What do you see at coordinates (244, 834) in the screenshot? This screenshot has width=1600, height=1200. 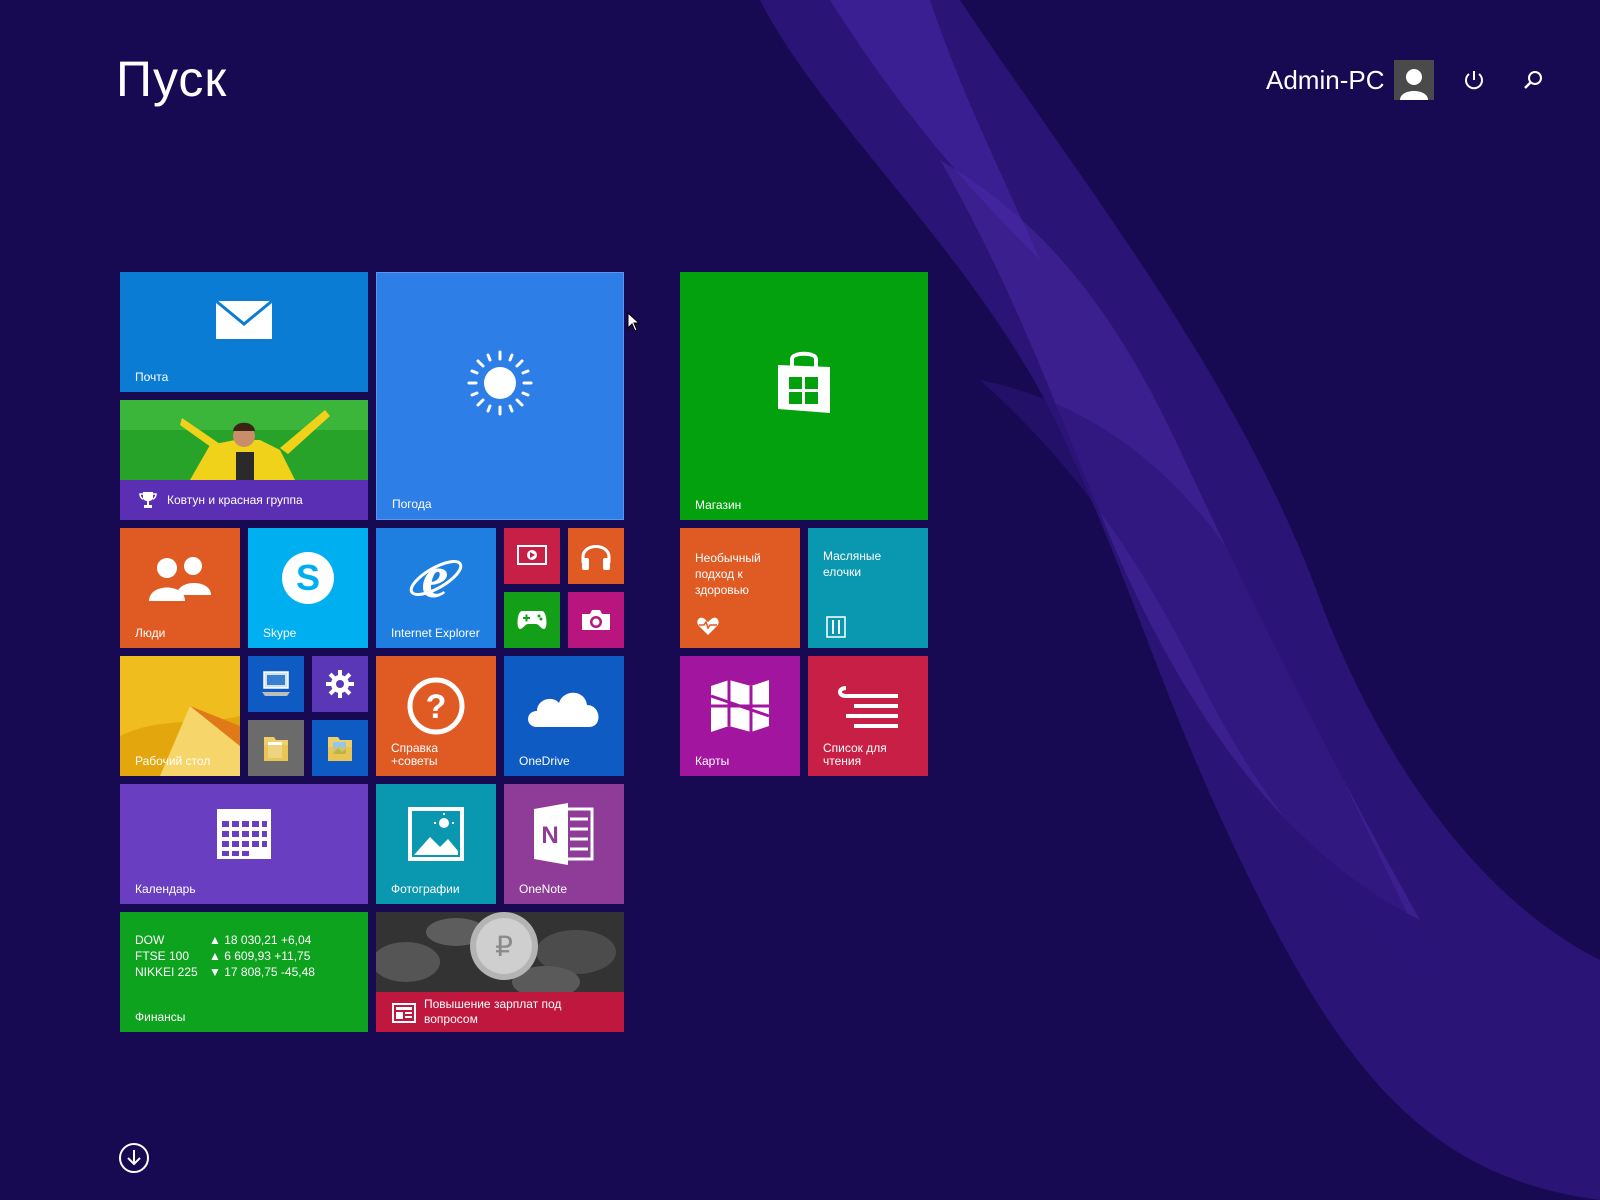 I see `calendar-icon` at bounding box center [244, 834].